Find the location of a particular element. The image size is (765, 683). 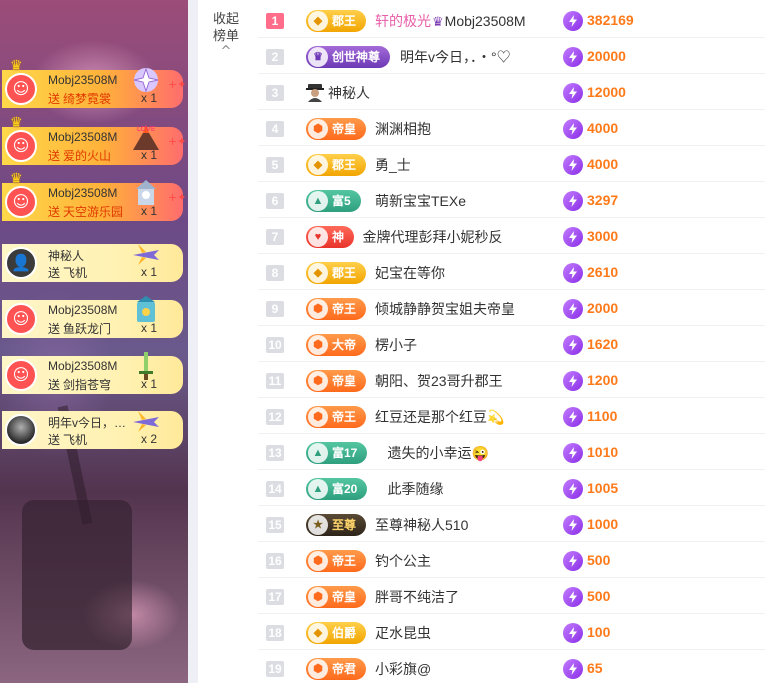

rank-level-badge: ◆ 郡王 is located at coordinates (336, 273).